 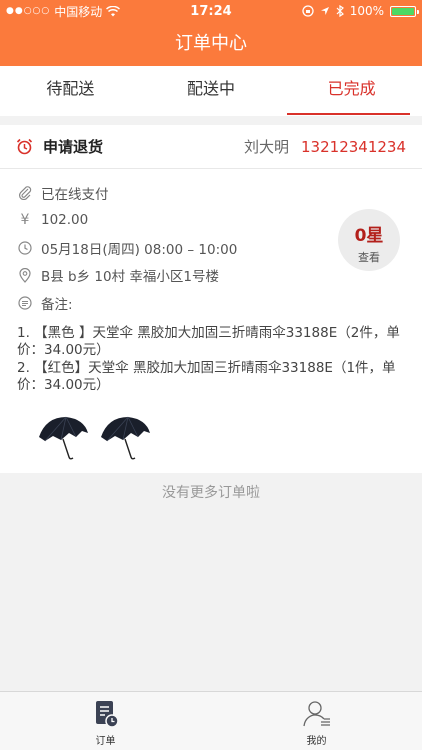 What do you see at coordinates (25, 193) in the screenshot?
I see `paperclip-icon` at bounding box center [25, 193].